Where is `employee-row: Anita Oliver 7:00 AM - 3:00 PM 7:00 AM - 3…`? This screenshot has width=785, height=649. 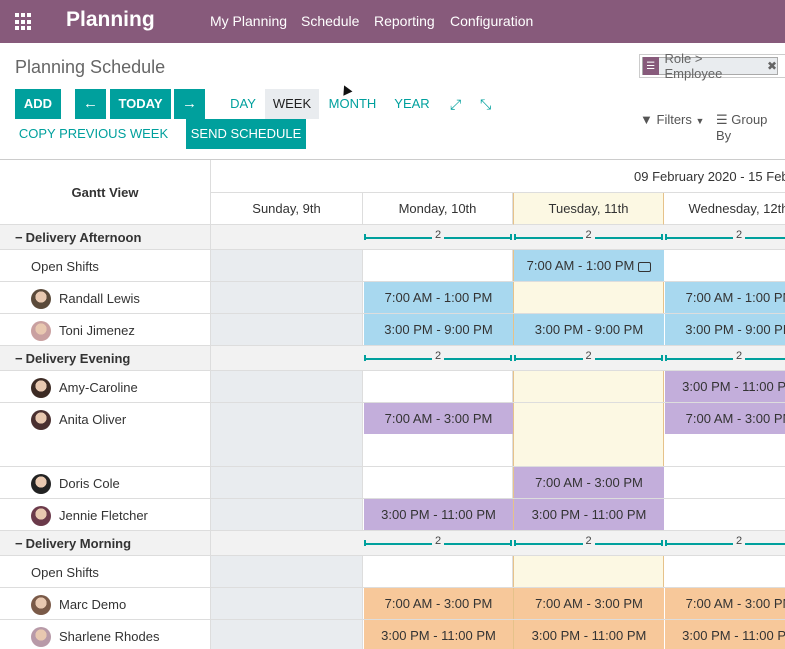
employee-row: Anita Oliver 7:00 AM - 3:00 PM 7:00 AM - 3… is located at coordinates (392, 435).